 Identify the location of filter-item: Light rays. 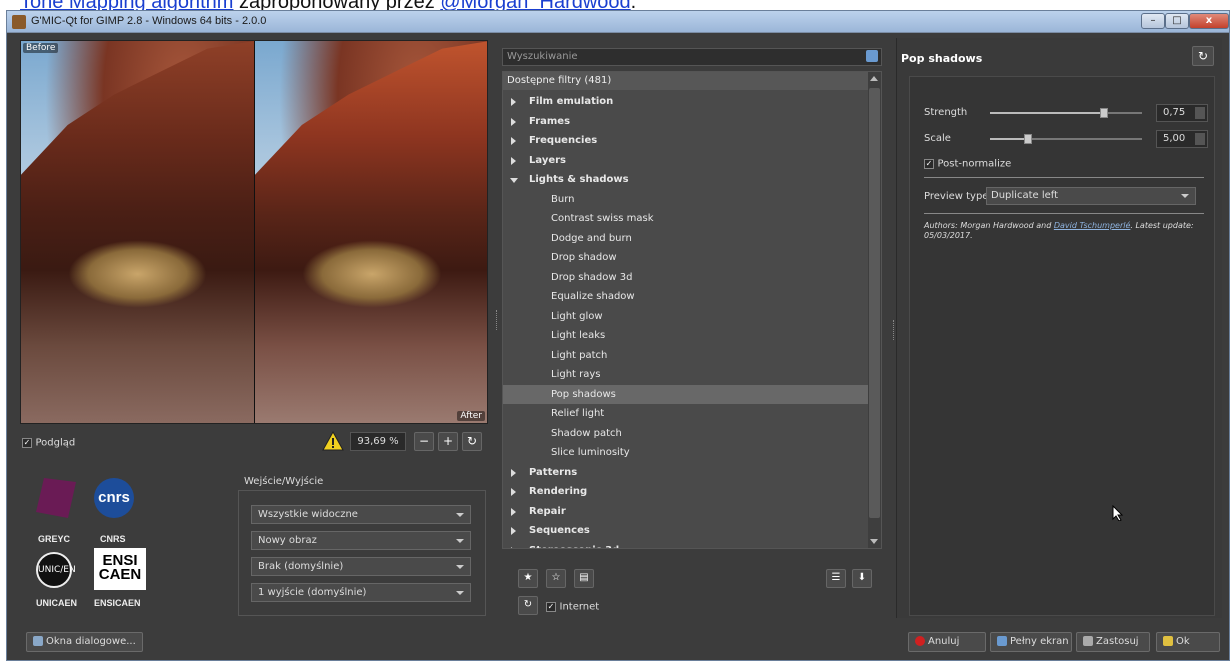
(686, 374).